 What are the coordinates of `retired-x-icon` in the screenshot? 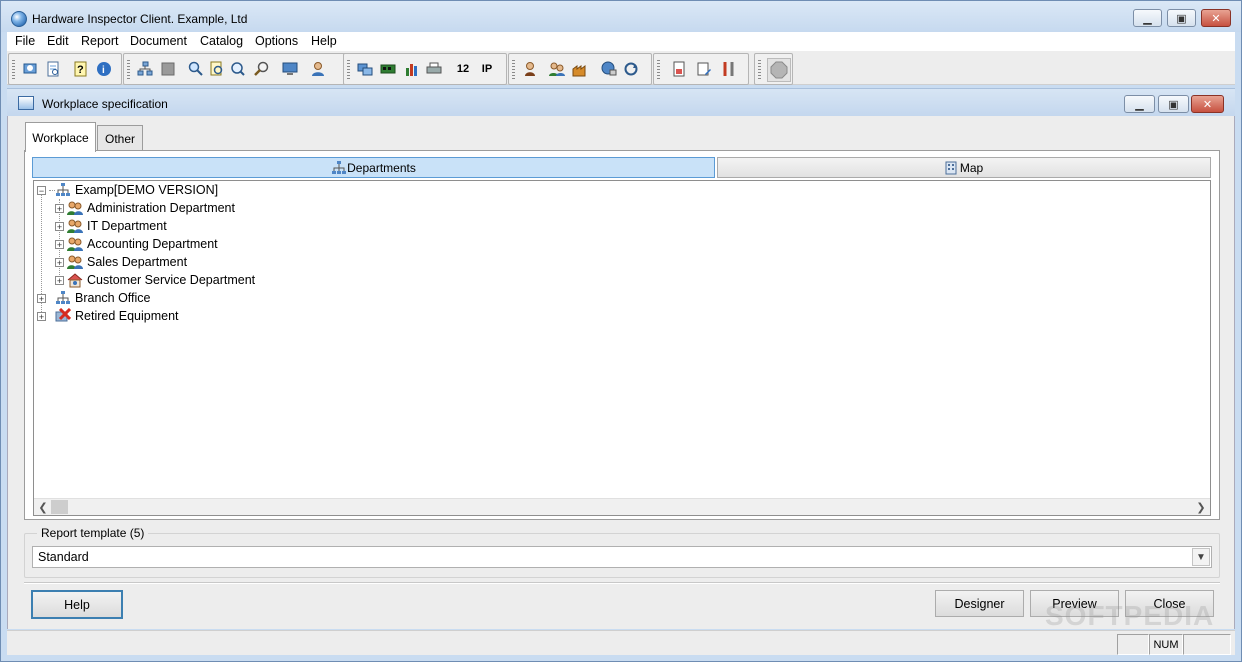 It's located at (63, 315).